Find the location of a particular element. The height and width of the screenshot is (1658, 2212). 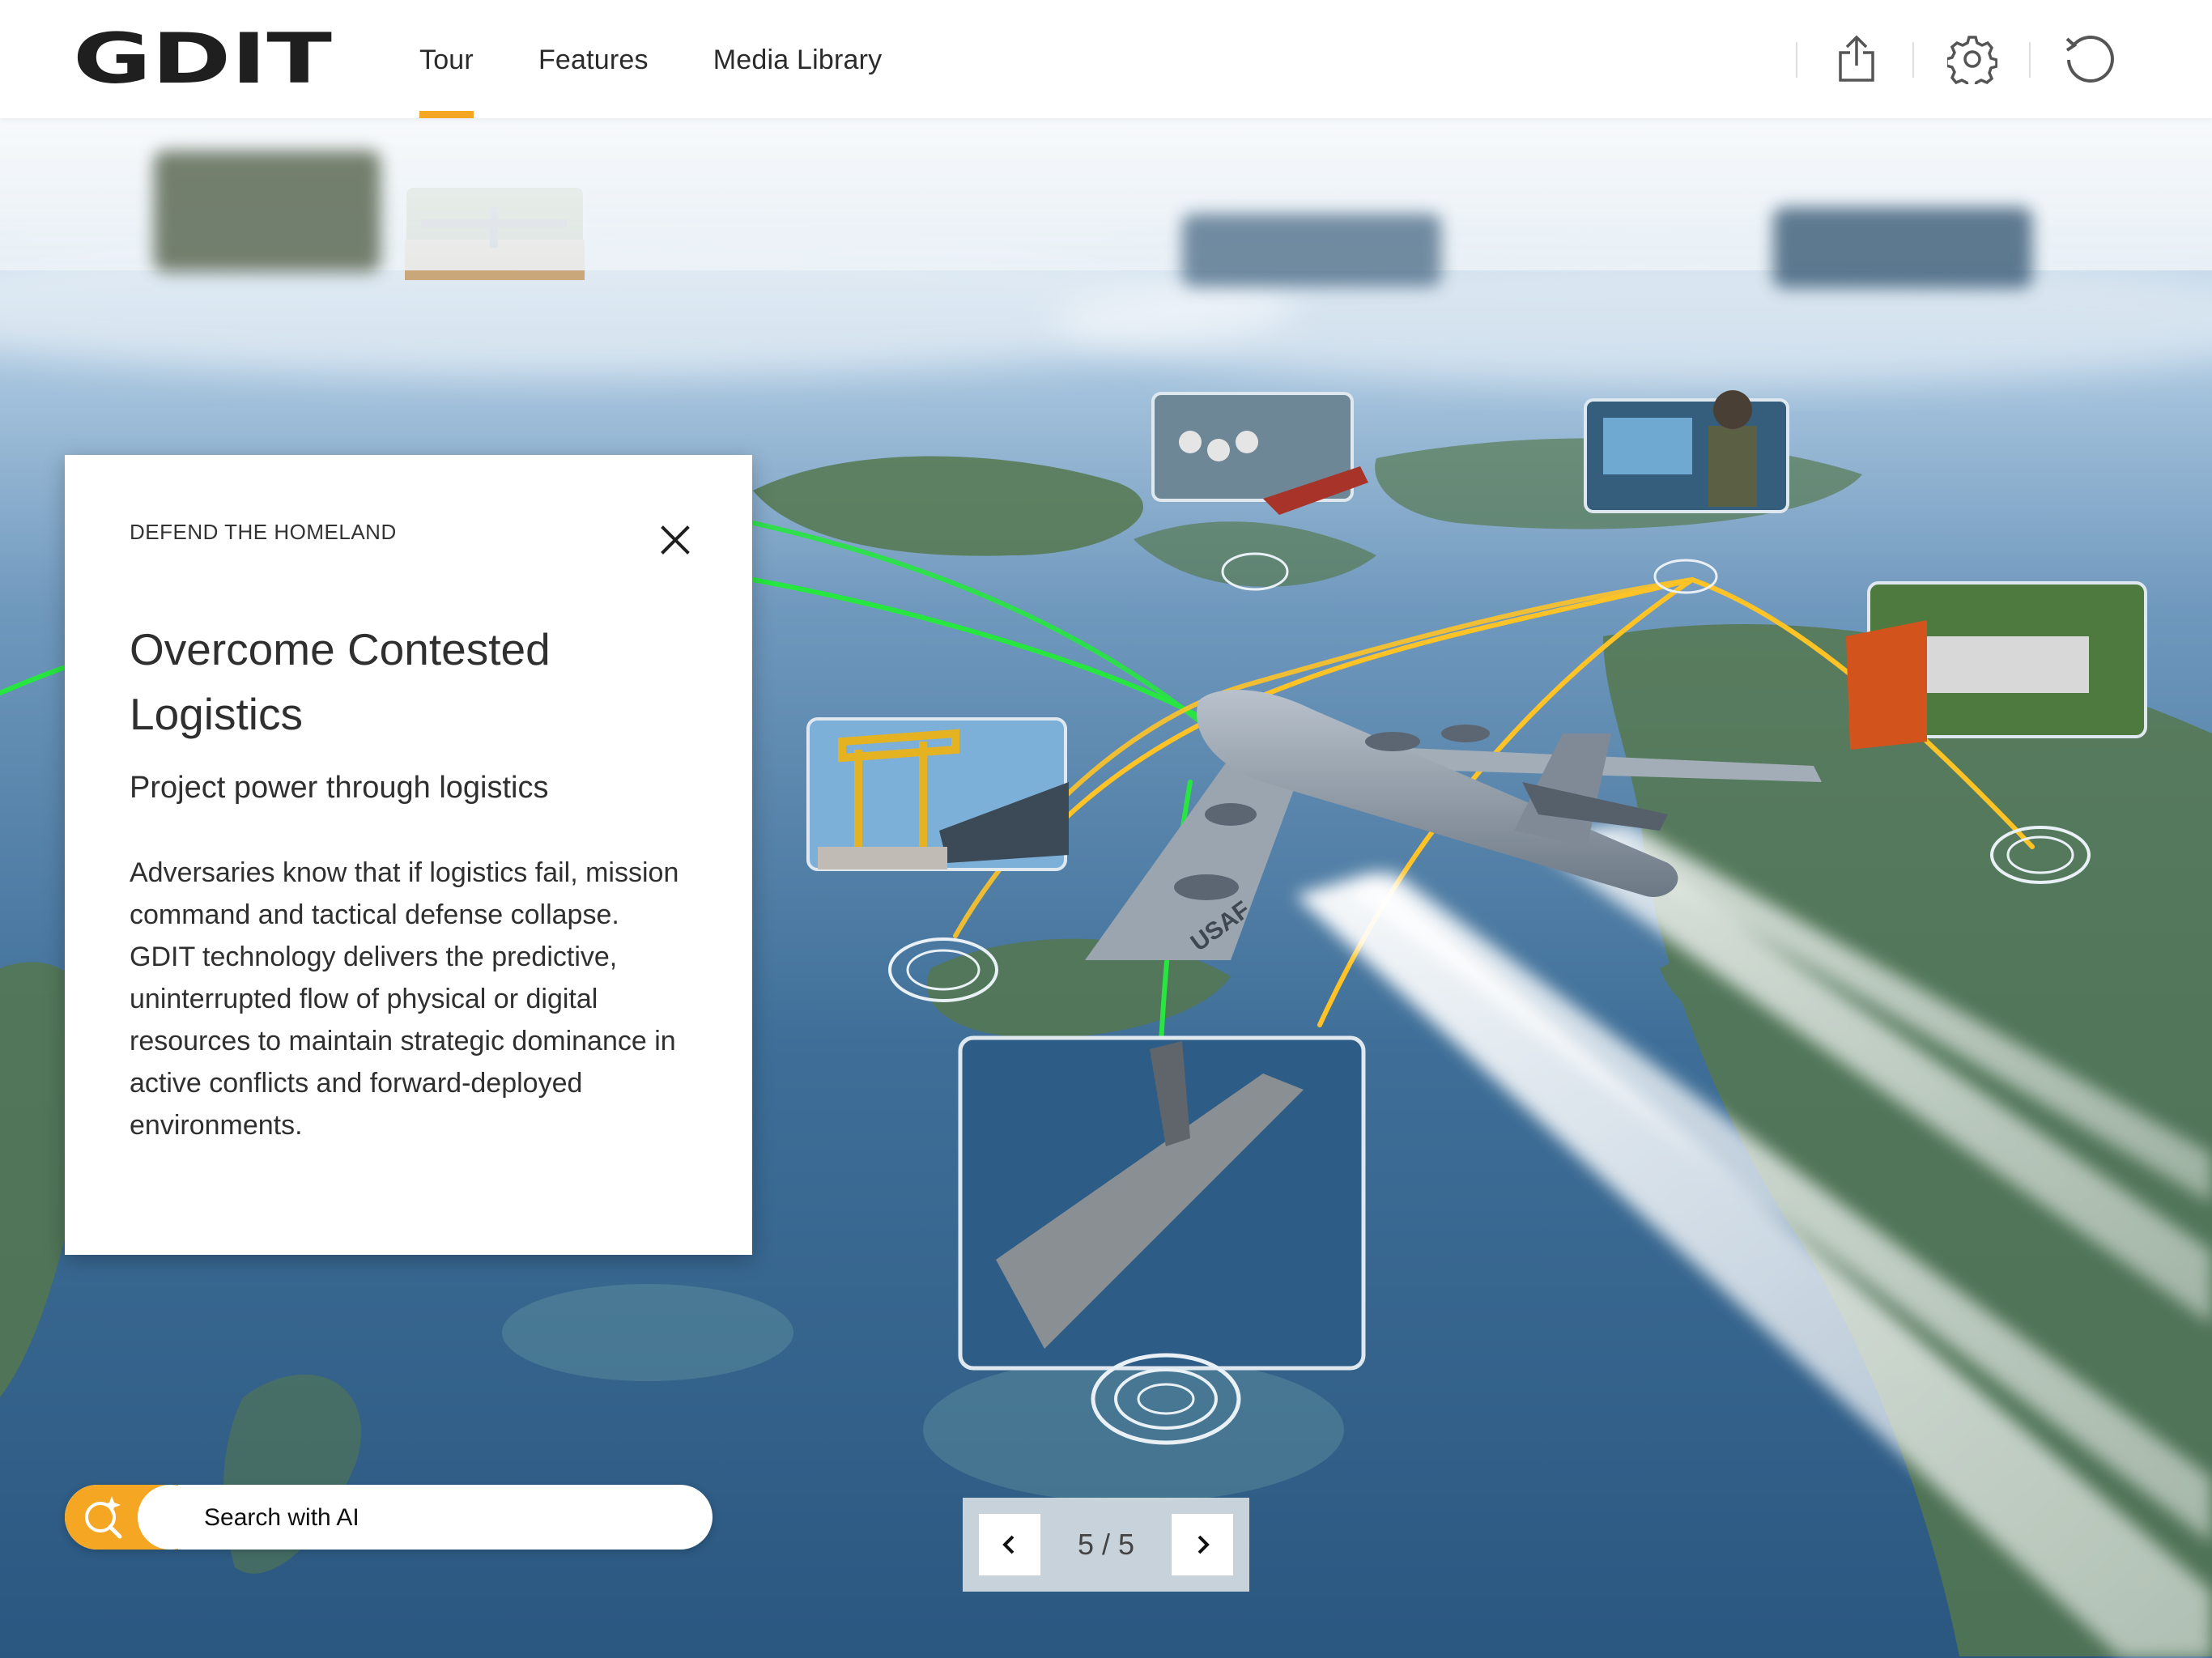

restart-button is located at coordinates (2089, 59).